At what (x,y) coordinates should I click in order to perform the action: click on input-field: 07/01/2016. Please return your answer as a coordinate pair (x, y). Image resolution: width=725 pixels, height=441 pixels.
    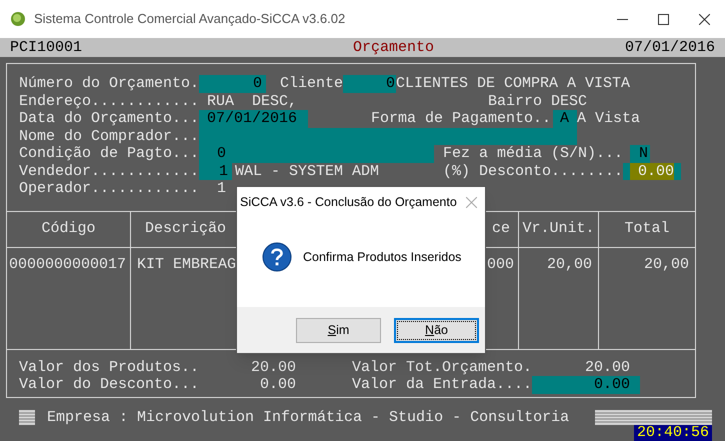
    Looking at the image, I should click on (253, 119).